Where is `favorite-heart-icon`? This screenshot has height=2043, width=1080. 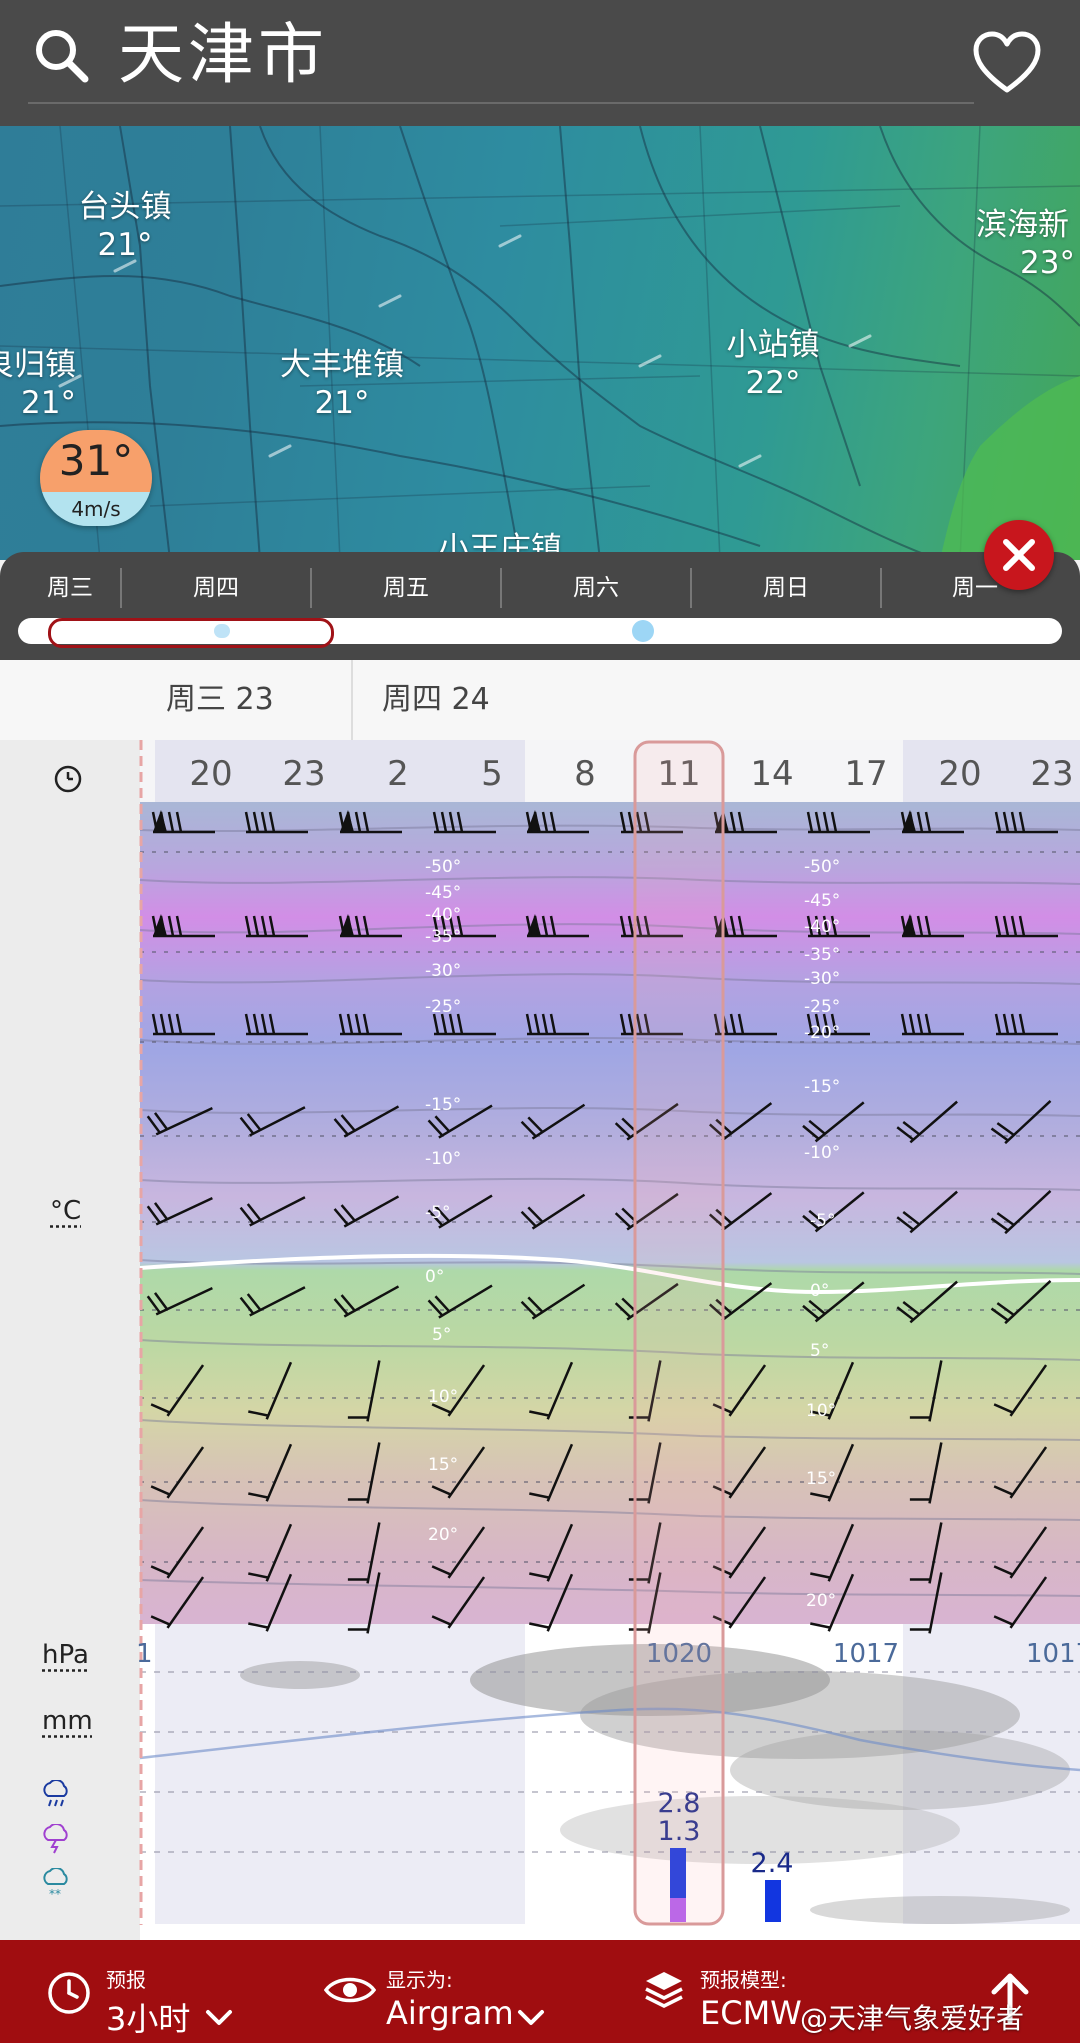 favorite-heart-icon is located at coordinates (1007, 63).